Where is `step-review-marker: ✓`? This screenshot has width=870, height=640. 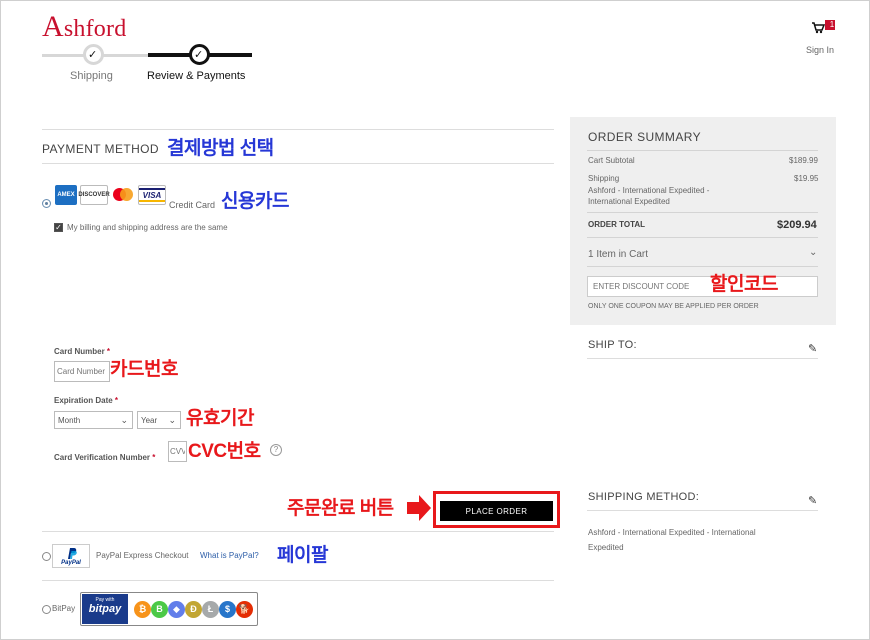 step-review-marker: ✓ is located at coordinates (199, 54).